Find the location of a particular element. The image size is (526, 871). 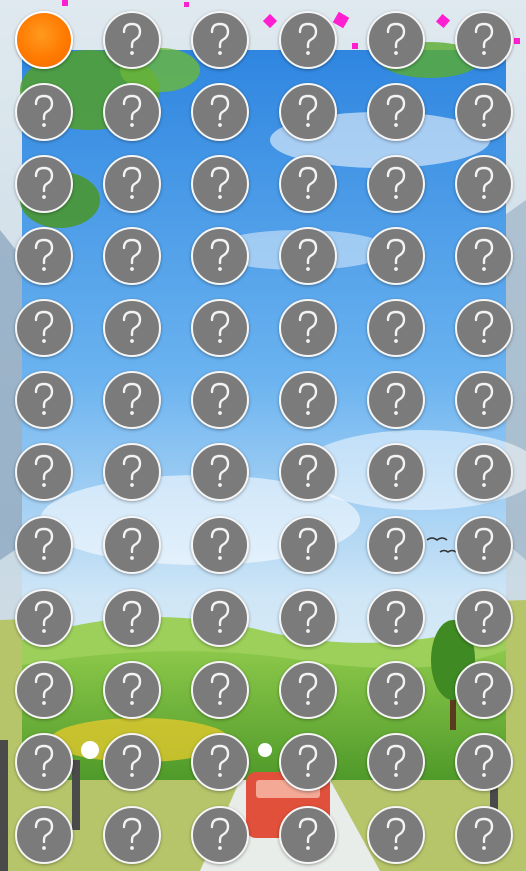

revealed-tile is located at coordinates (44, 40).